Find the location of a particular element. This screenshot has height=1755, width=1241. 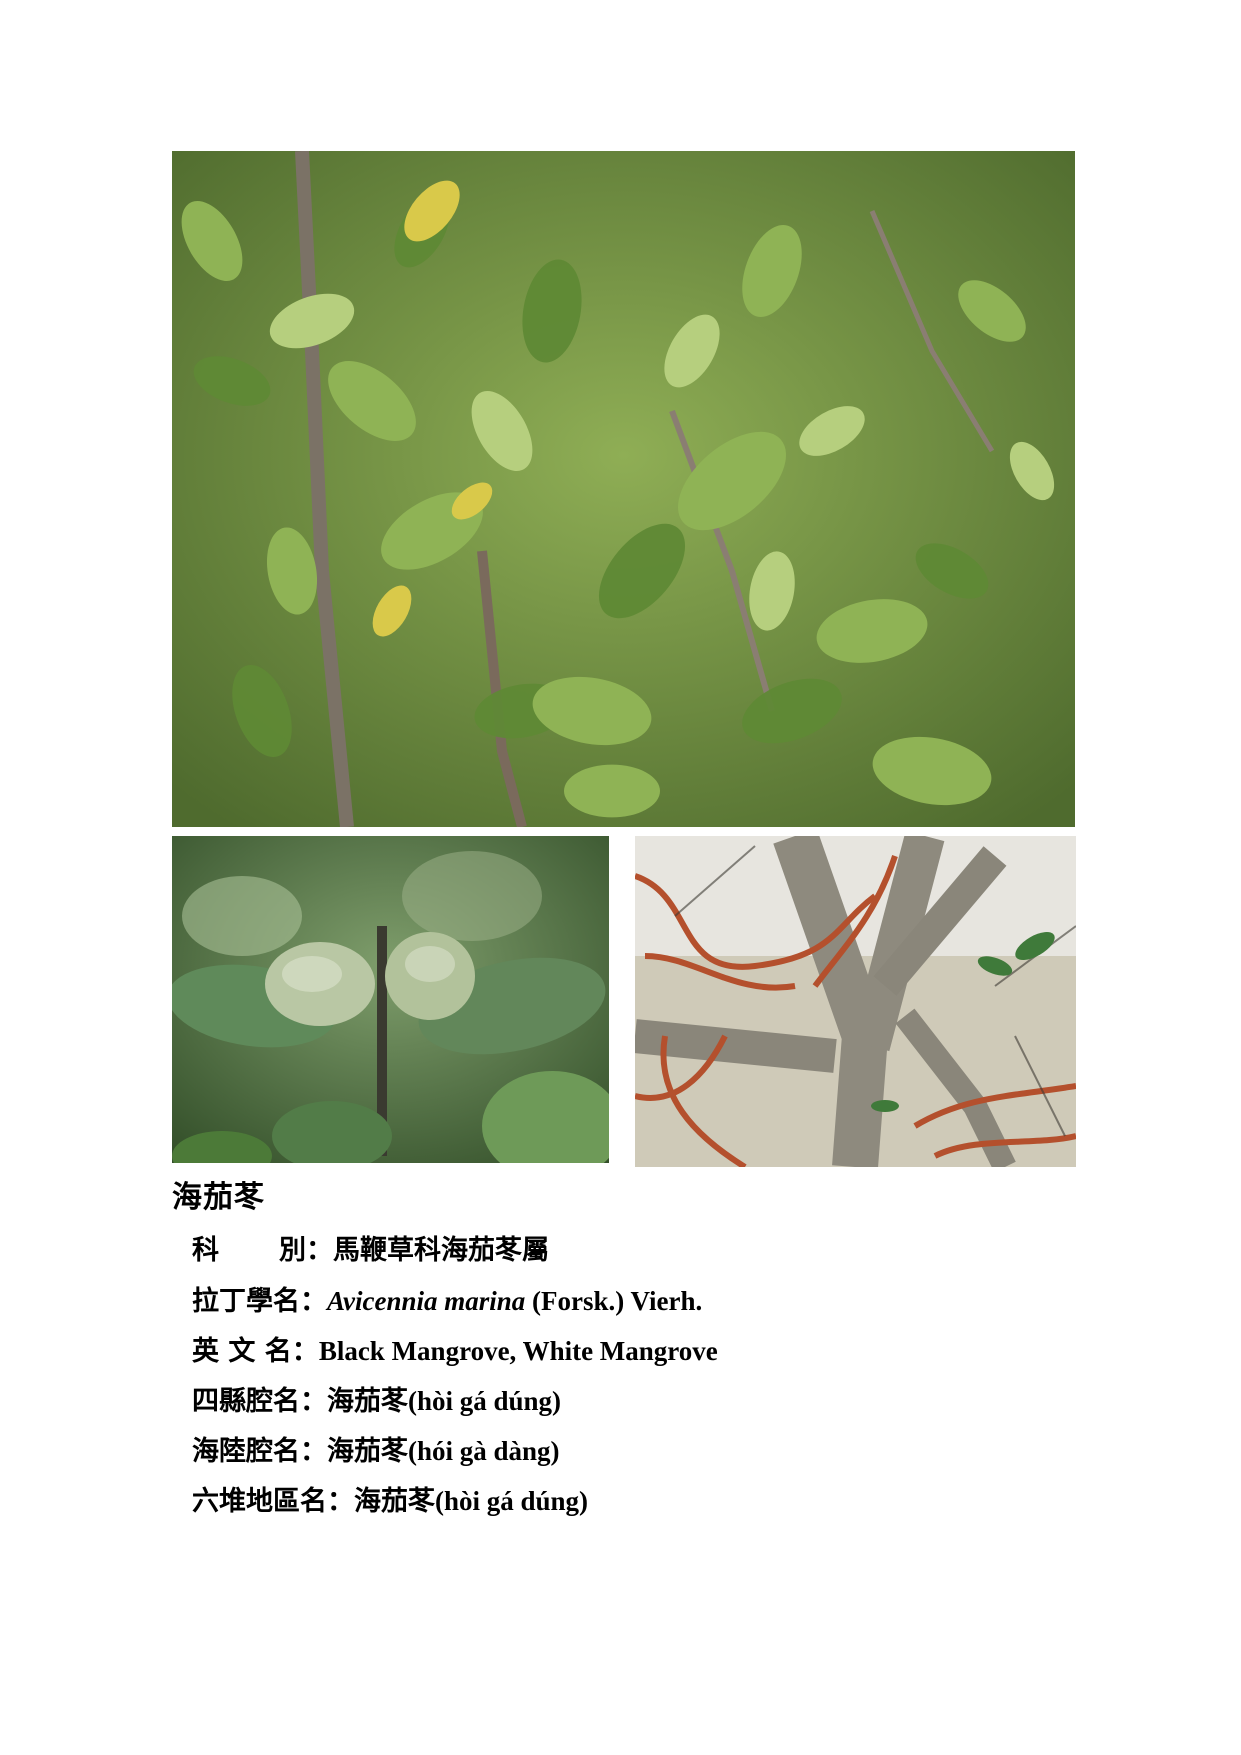

sixian-name: 海茄苳 is located at coordinates (367, 1401).